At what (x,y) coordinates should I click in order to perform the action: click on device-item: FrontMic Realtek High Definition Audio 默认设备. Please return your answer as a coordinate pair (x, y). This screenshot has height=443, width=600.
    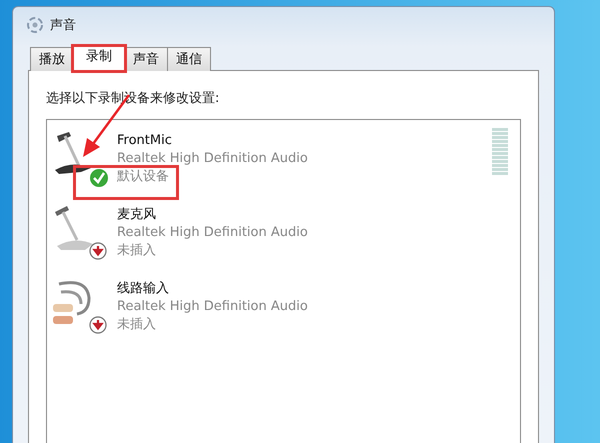
    Looking at the image, I should click on (283, 165).